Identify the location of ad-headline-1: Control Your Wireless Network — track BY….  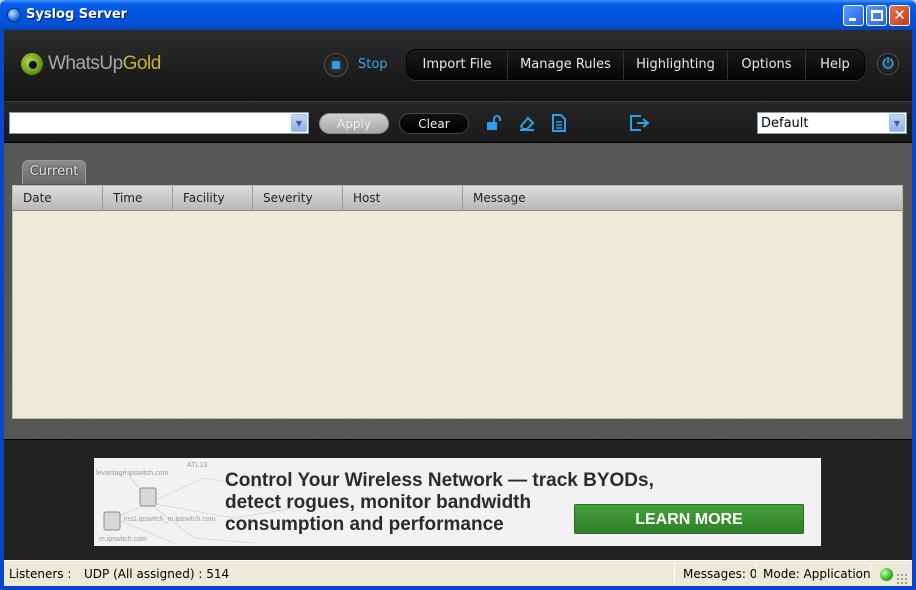
(439, 480).